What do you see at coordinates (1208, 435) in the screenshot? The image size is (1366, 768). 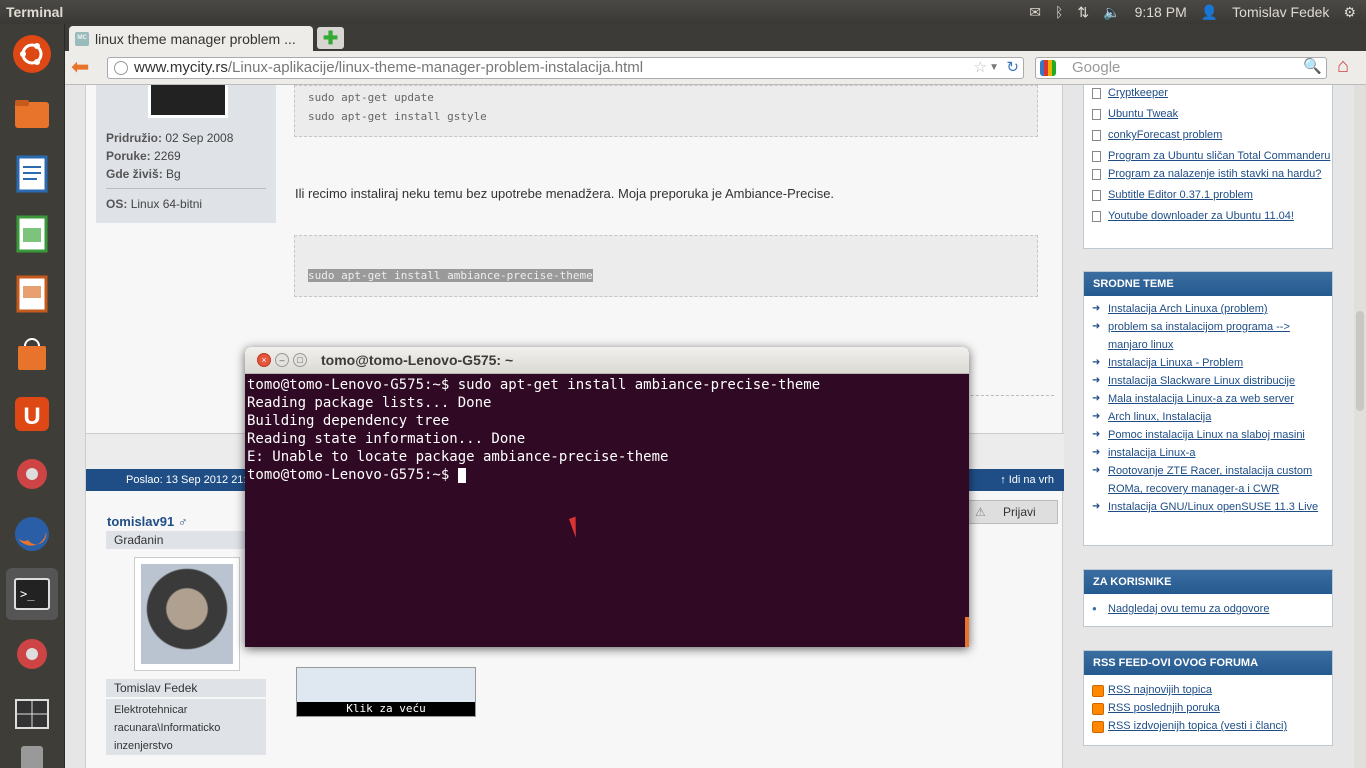 I see `related-link: Pomoc instalacija Linux na slaboj masini` at bounding box center [1208, 435].